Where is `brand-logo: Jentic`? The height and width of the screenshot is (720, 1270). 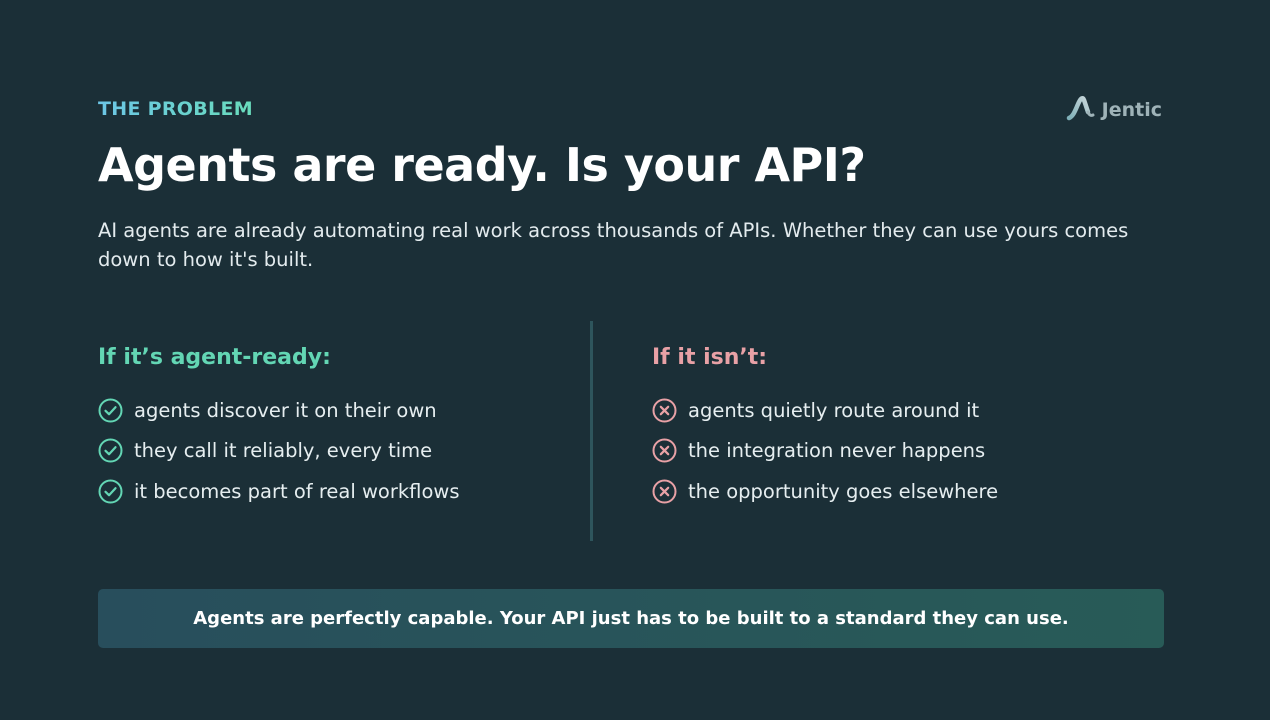
brand-logo: Jentic is located at coordinates (1114, 110).